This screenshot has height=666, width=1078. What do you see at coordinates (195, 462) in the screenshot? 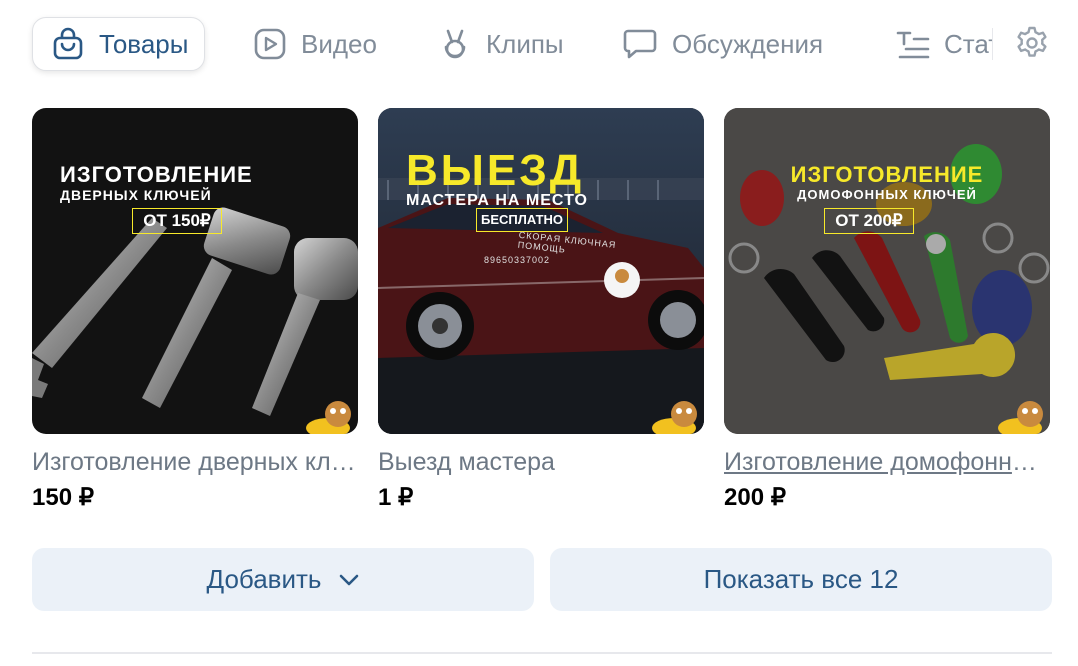
I see `product-title: Изготовление дверных ключей` at bounding box center [195, 462].